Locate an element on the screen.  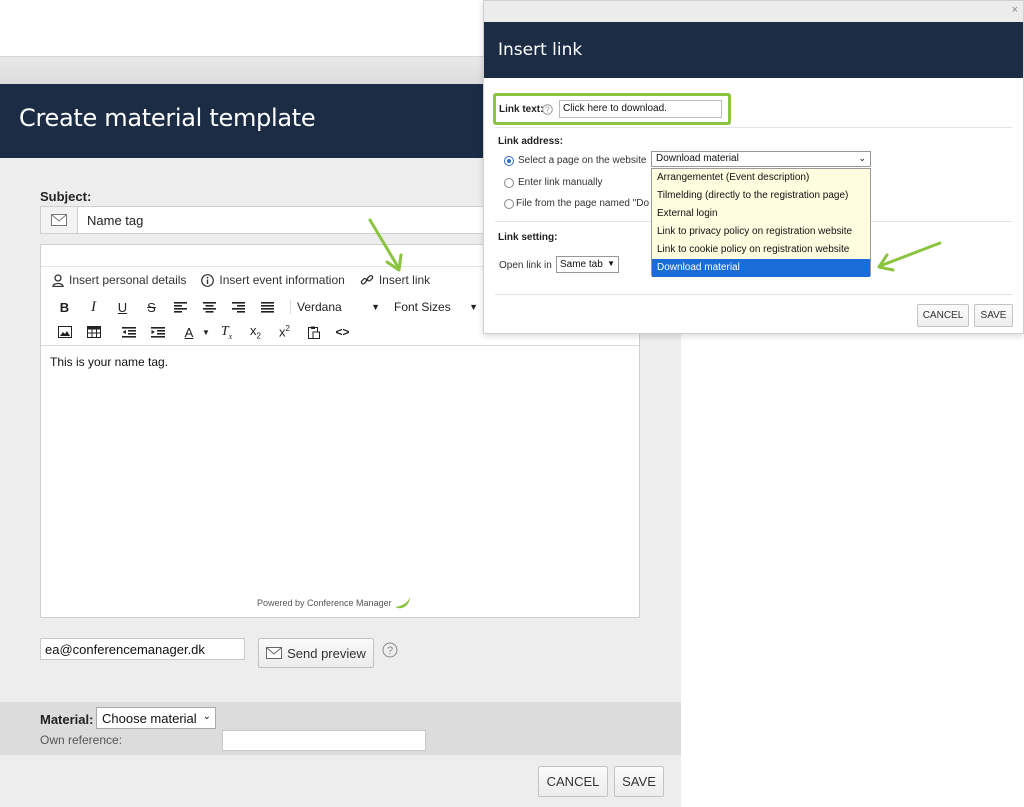
source-code-icon: <> is located at coordinates (342, 332).